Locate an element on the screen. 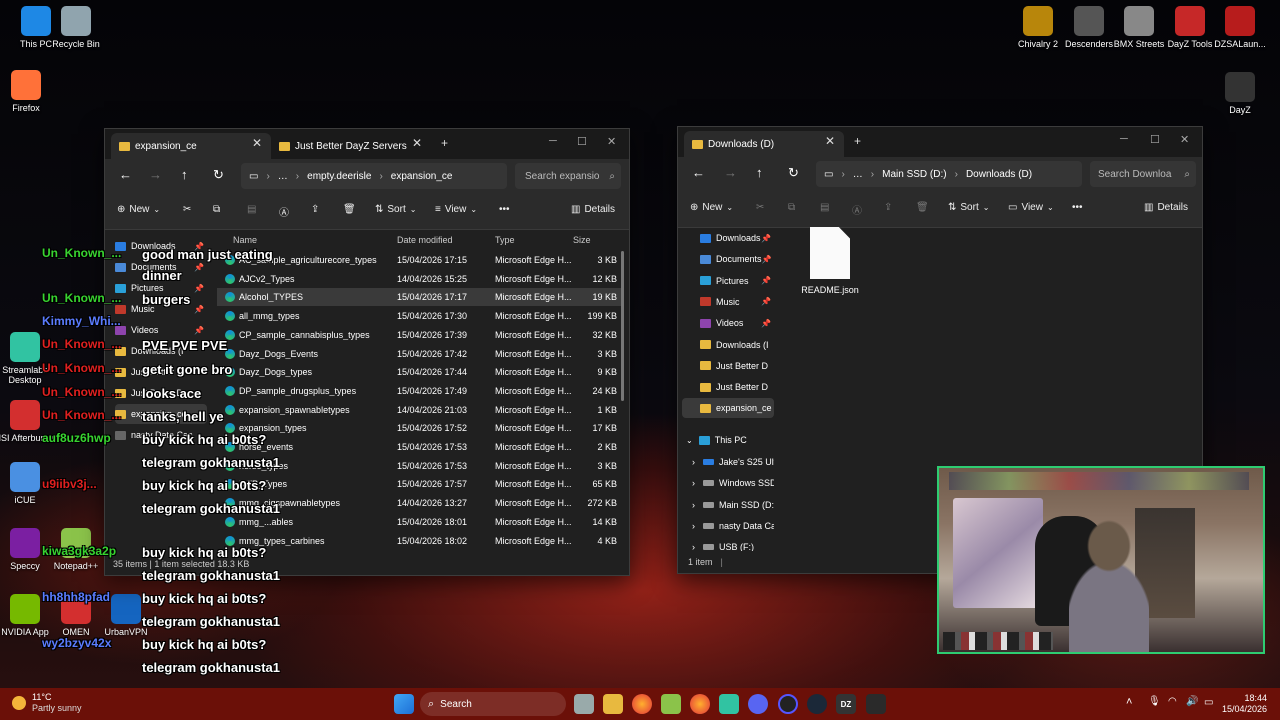 This screenshot has width=1280, height=720. nav-item: Downloads 📌 is located at coordinates (728, 238).